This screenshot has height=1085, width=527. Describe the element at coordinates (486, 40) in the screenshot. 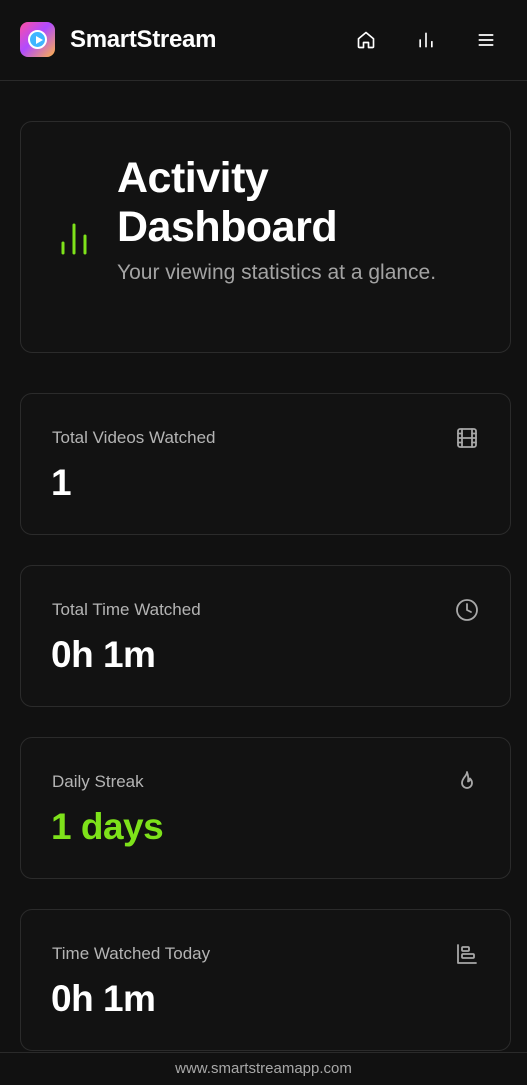

I see `menu-icon` at that location.